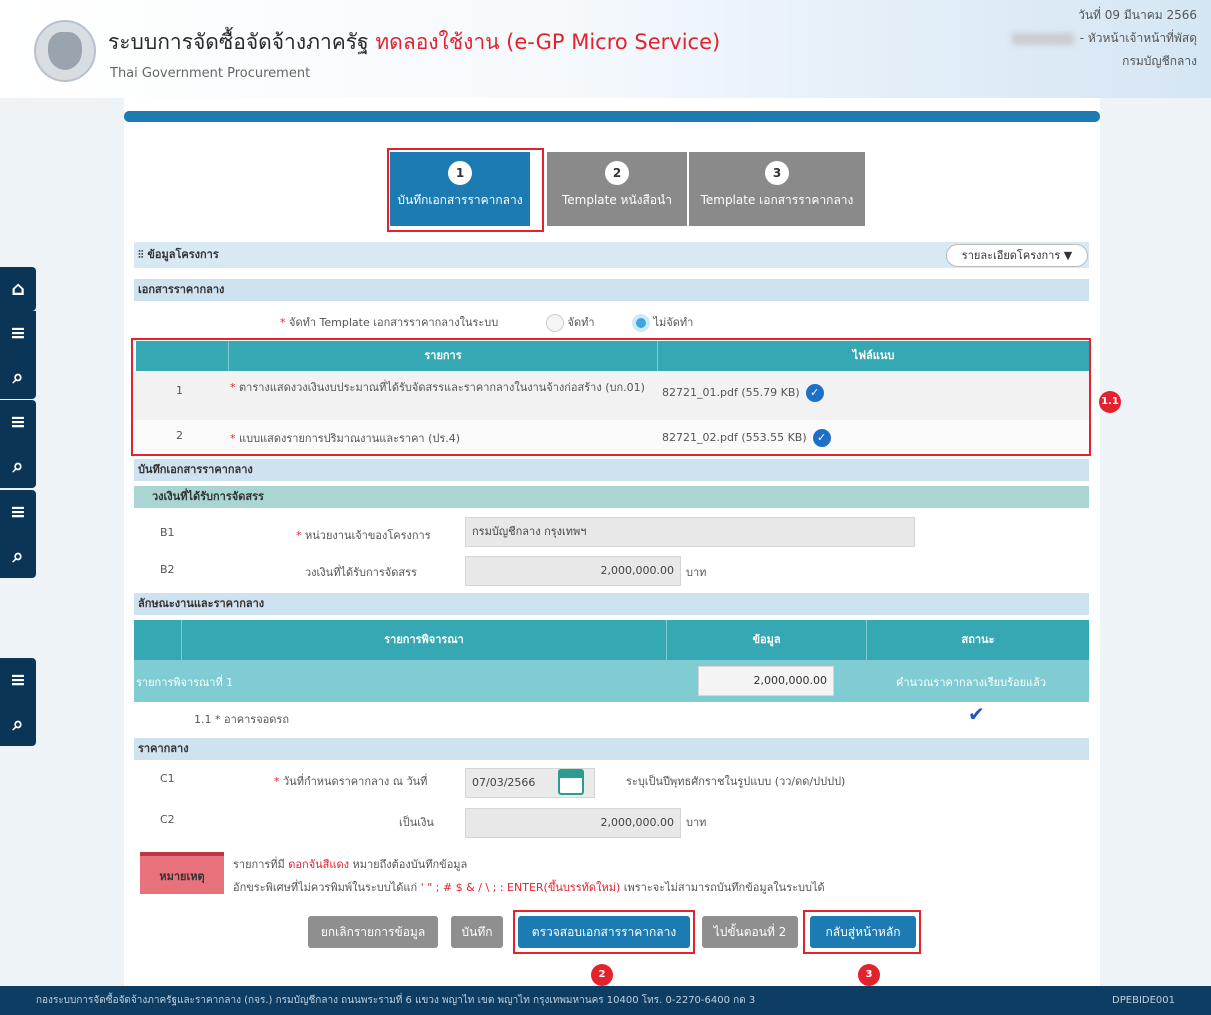 The width and height of the screenshot is (1211, 1015). Describe the element at coordinates (163, 748) in the screenshot. I see `price-section-title: ราคากลาง` at that location.